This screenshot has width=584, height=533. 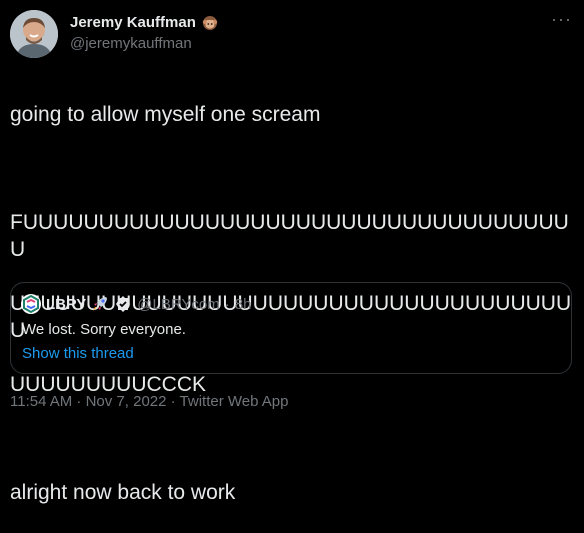 I want to click on author-display-name: Jeremy Kauffman, so click(x=133, y=22).